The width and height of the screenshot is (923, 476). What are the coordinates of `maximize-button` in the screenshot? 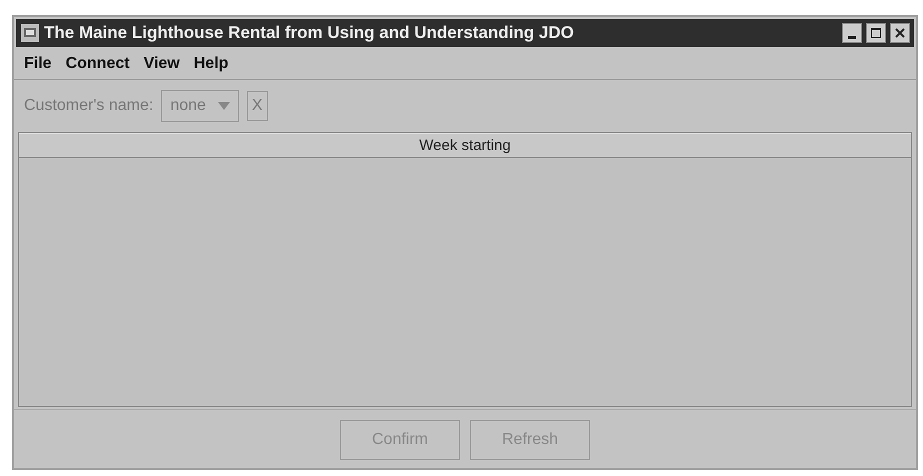 It's located at (876, 33).